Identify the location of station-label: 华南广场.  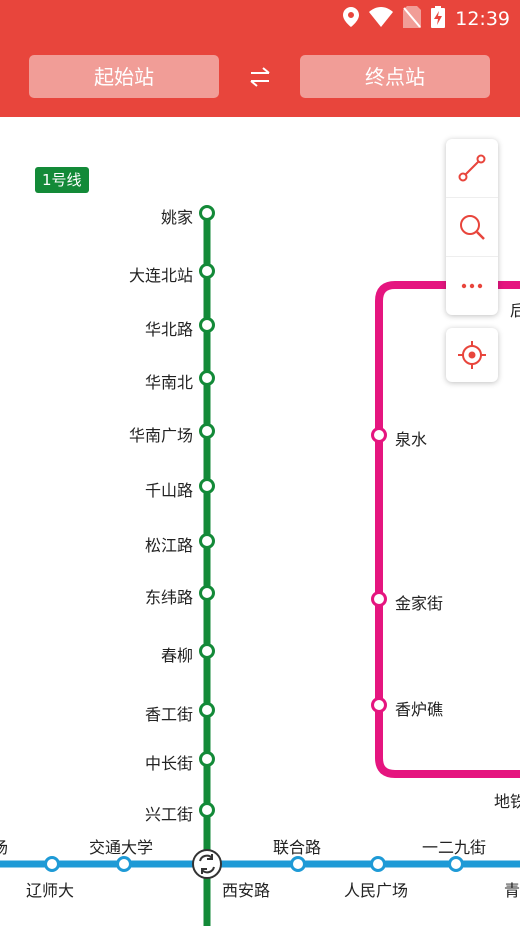
(161, 434).